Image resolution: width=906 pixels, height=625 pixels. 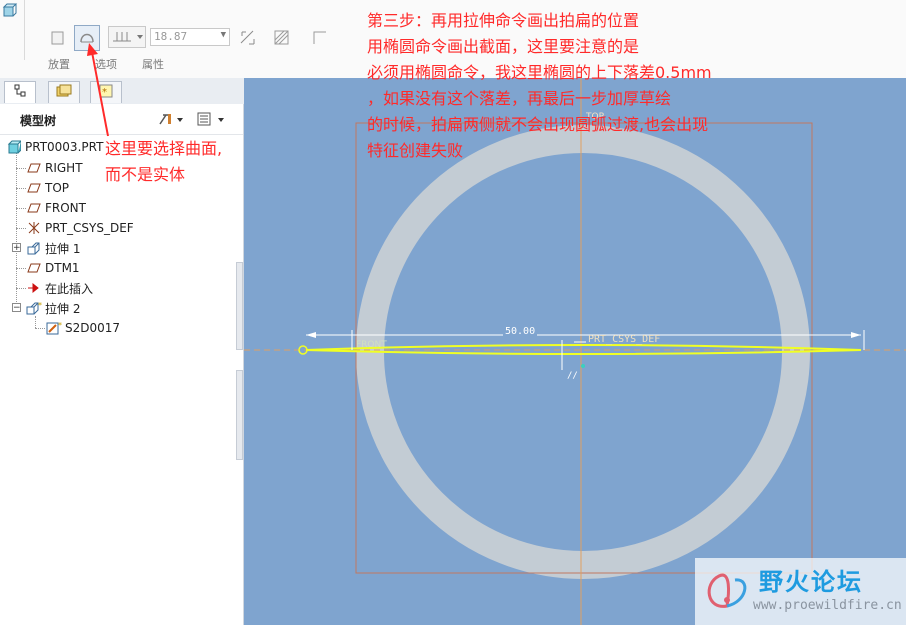 What do you see at coordinates (10, 10) in the screenshot?
I see `extrude-feature-icon` at bounding box center [10, 10].